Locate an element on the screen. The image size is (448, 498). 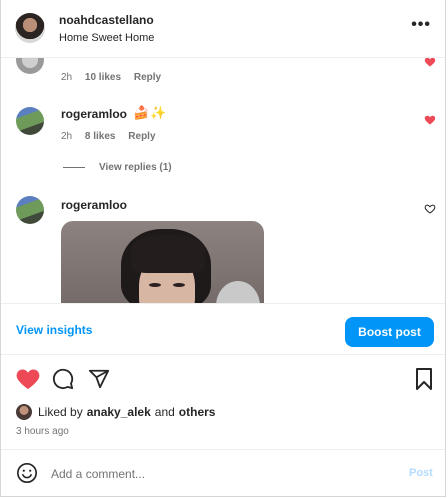
share-icon is located at coordinates (99, 379).